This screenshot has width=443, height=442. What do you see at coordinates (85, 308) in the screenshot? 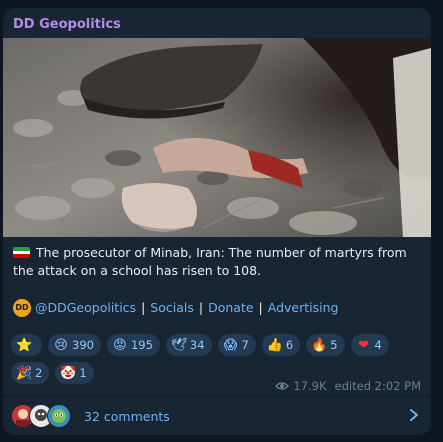
I see `handle-link: @DDGeopolitics` at bounding box center [85, 308].